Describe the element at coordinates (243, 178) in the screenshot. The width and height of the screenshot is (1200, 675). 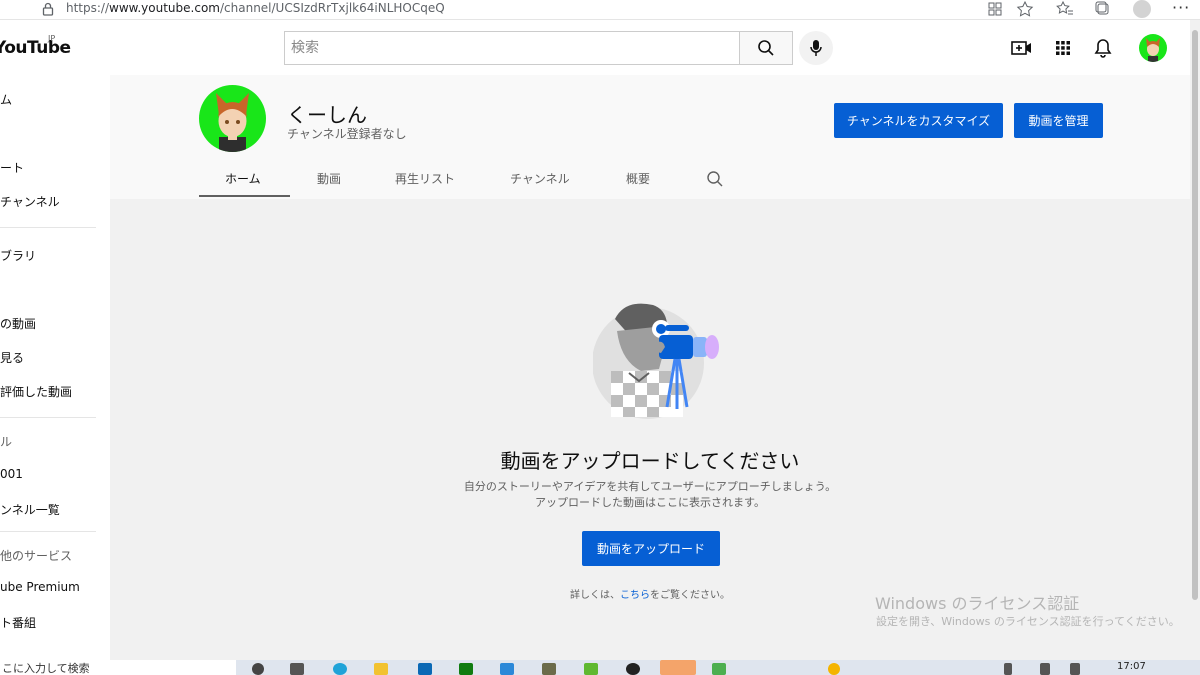
I see `tab-home: ホーム` at that location.